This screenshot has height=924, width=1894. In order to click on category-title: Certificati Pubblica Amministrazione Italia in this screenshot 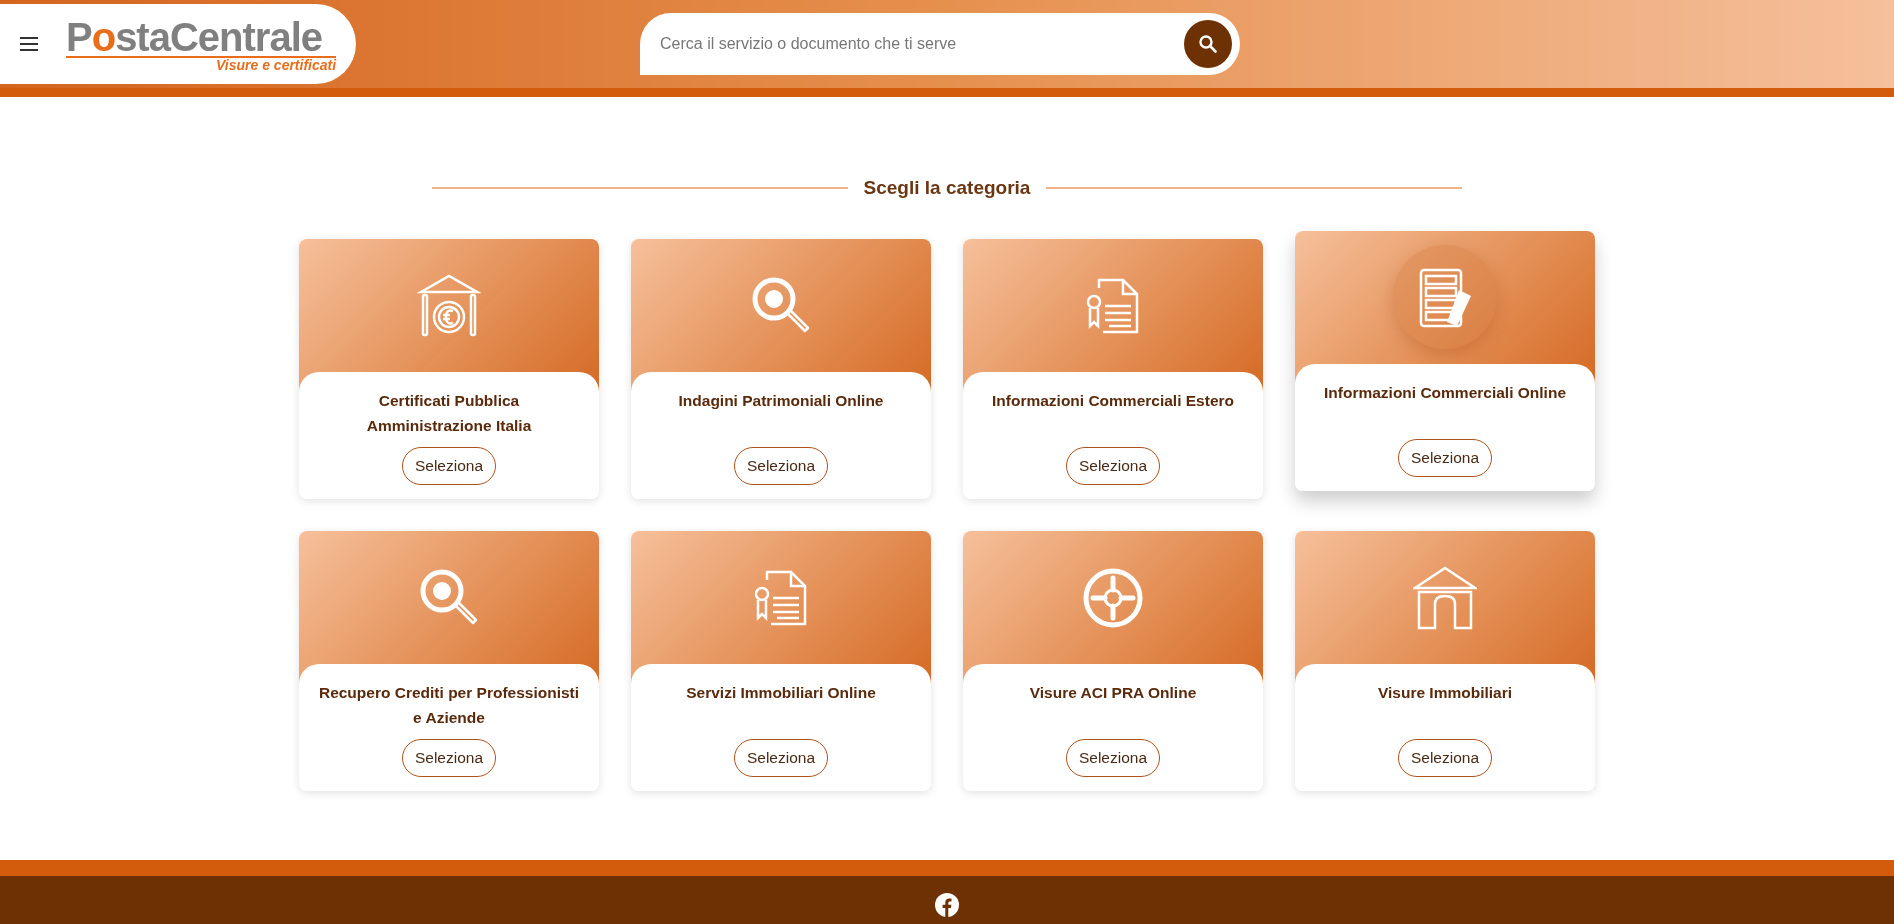, I will do `click(449, 413)`.